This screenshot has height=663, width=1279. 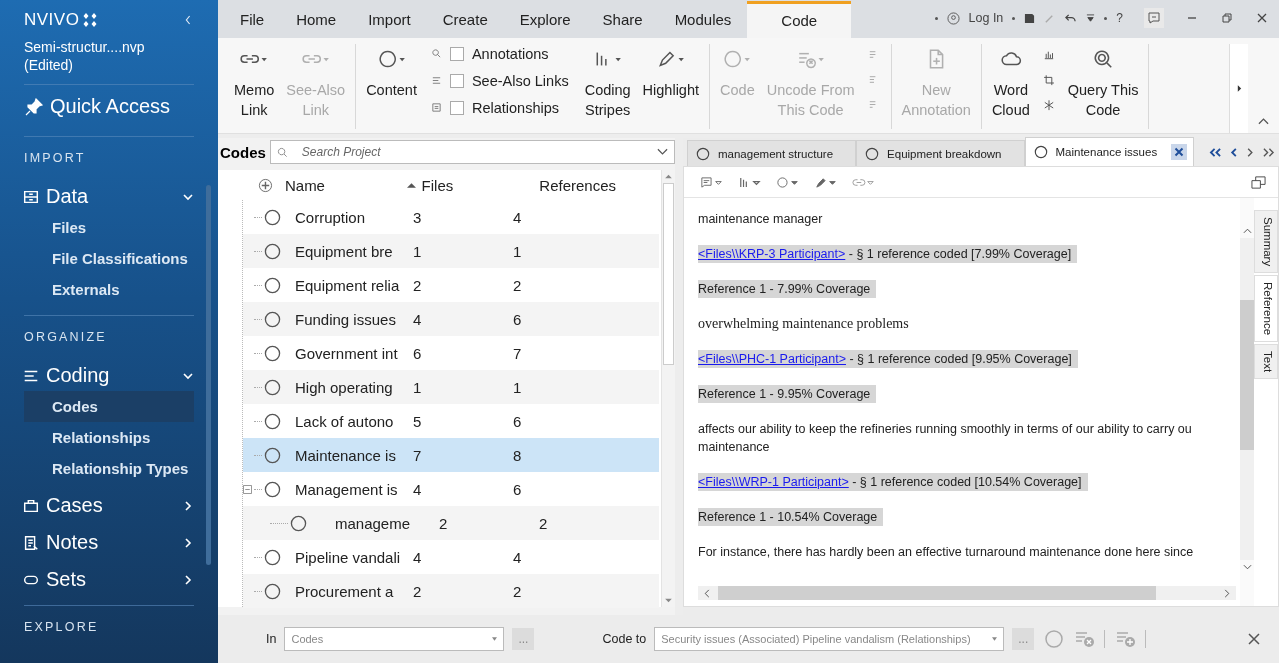 I want to click on memo-icon, so click(x=712, y=182).